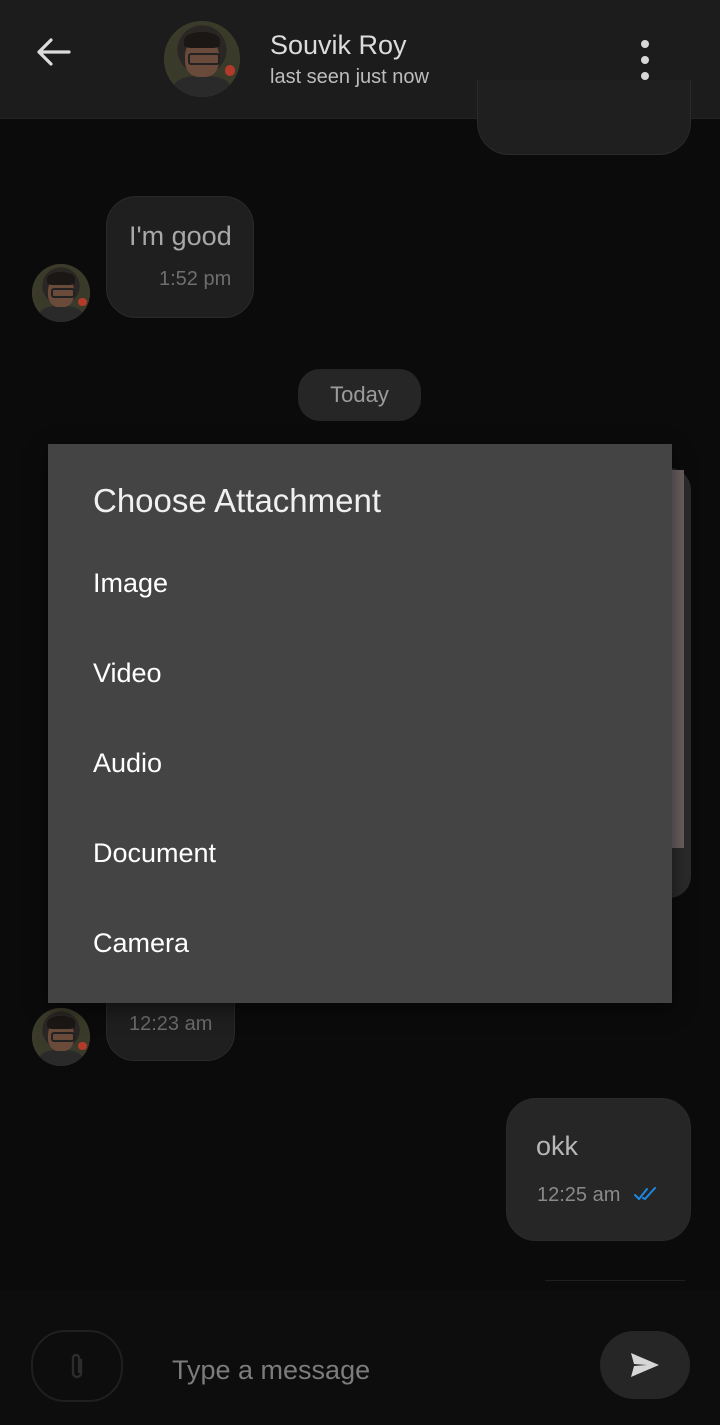 Image resolution: width=720 pixels, height=1425 pixels. I want to click on message-input, so click(382, 1370).